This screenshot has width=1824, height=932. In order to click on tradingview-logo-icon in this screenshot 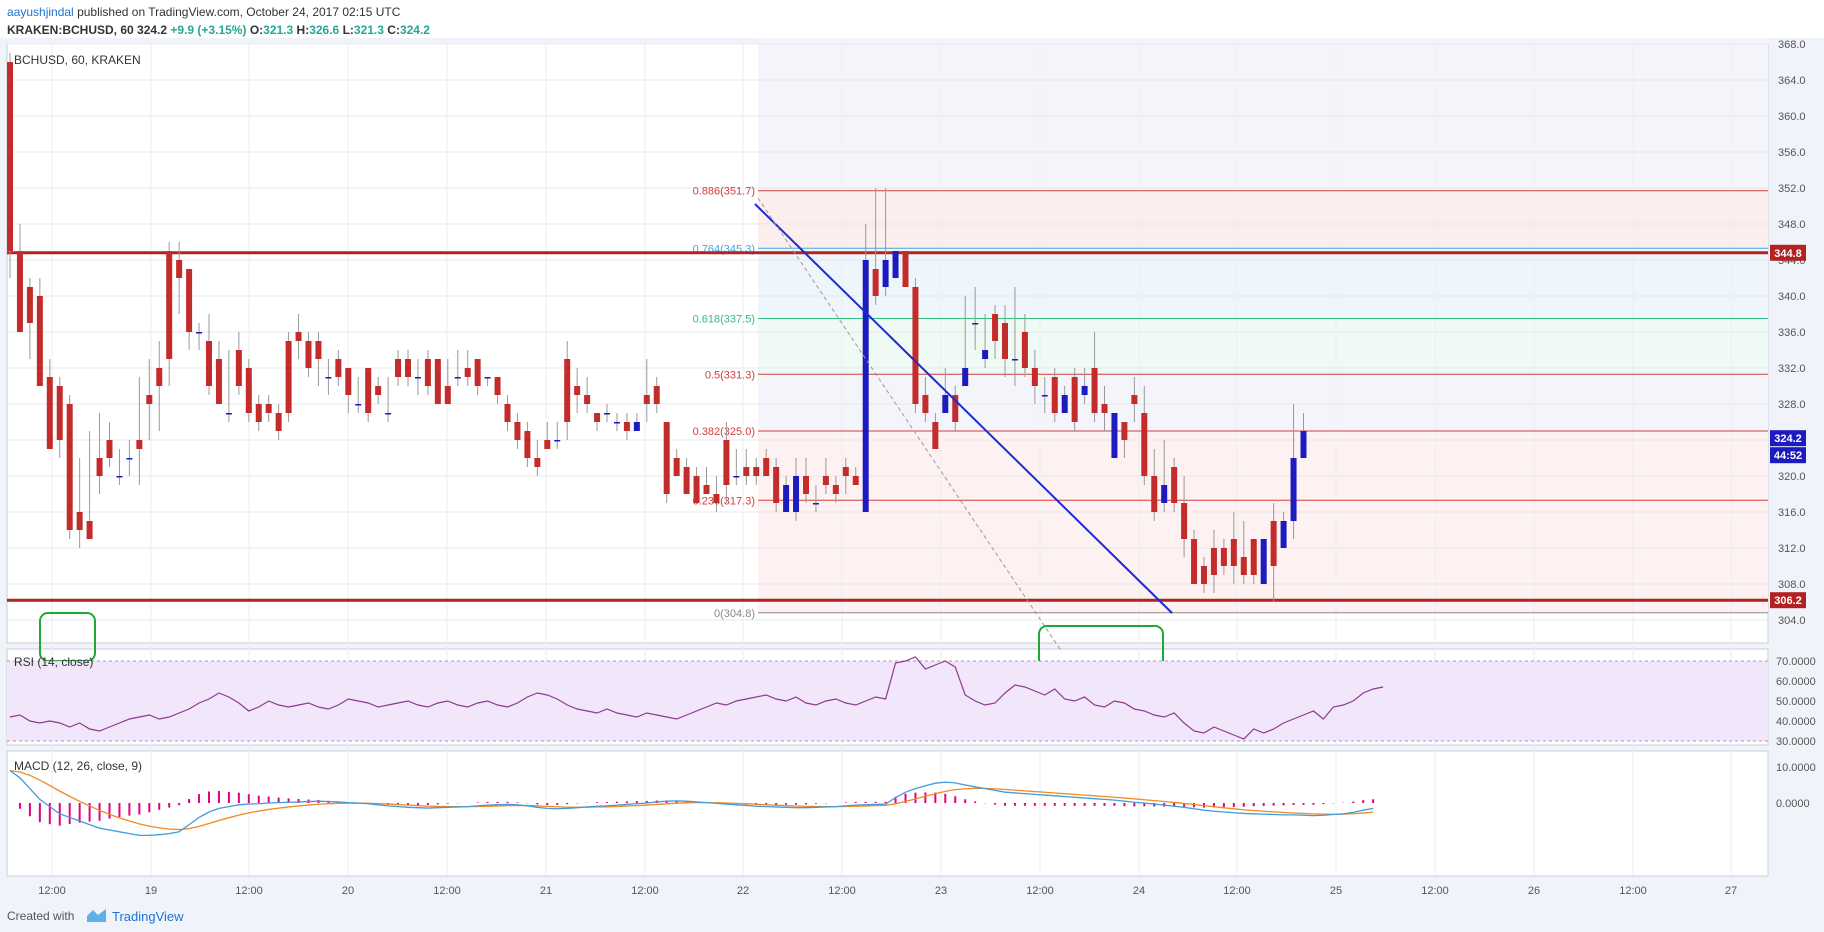, I will do `click(96, 915)`.